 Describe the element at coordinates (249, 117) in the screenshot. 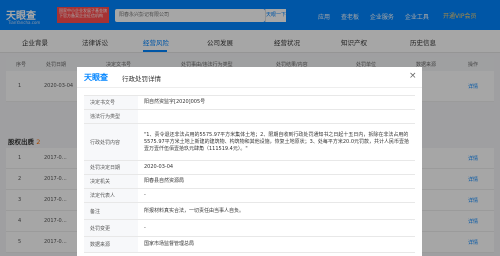

I see `detail-row-violation-type: 违法行为类型` at that location.